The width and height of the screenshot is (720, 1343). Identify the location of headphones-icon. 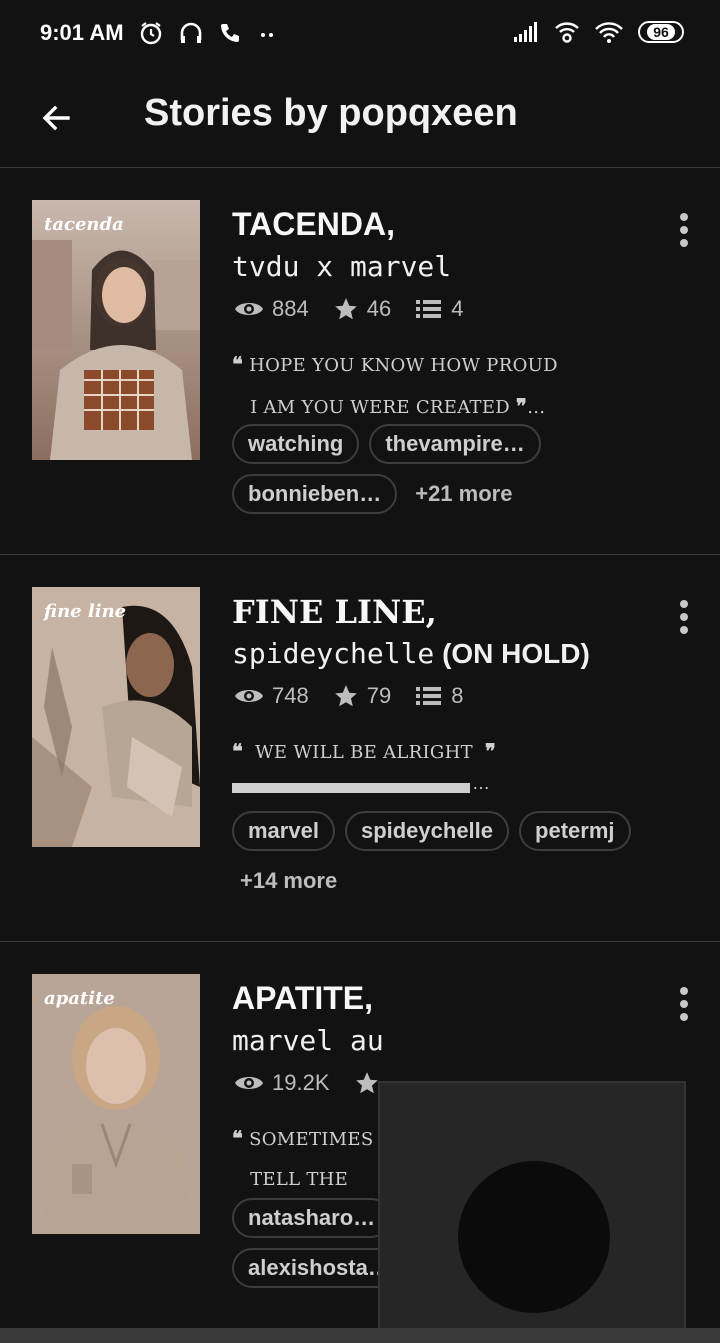
(191, 32).